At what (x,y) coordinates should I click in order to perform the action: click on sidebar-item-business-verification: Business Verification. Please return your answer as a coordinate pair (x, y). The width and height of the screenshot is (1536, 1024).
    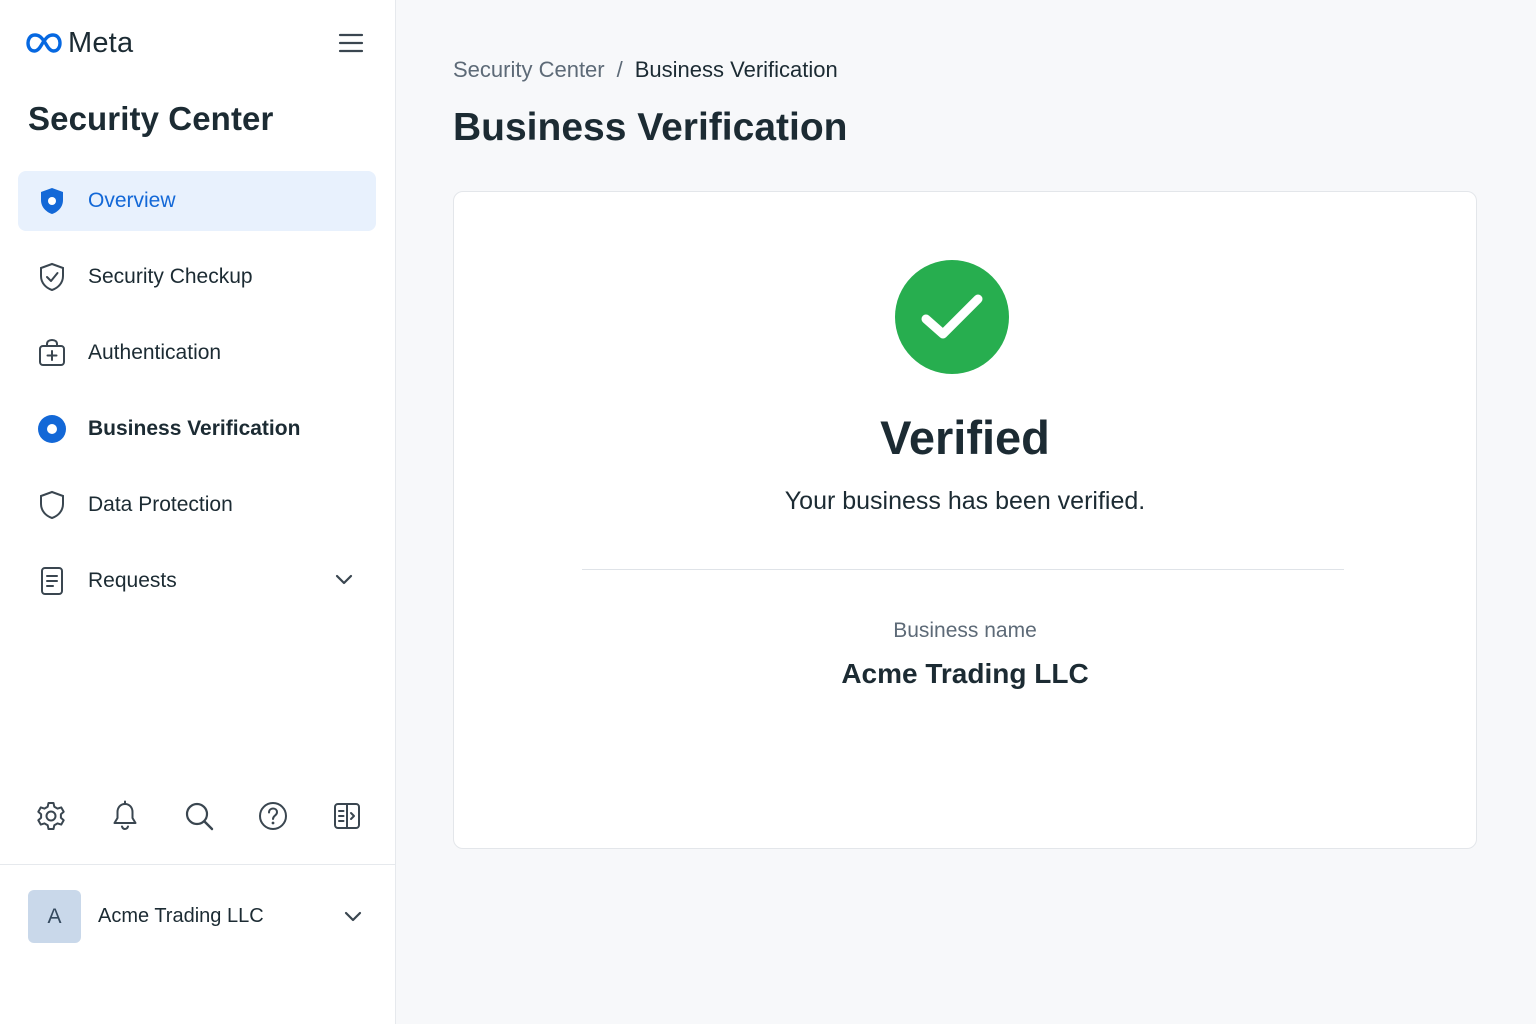
    Looking at the image, I should click on (197, 429).